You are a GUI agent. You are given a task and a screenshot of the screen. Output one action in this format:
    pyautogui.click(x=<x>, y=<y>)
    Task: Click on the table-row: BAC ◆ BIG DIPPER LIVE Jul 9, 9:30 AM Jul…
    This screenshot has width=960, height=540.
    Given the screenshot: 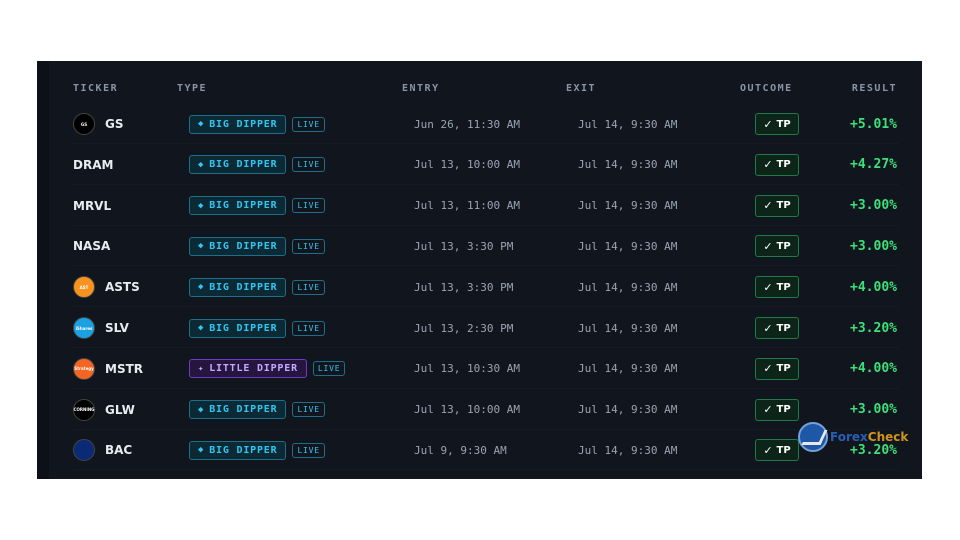 What is the action you would take?
    pyautogui.click(x=485, y=450)
    